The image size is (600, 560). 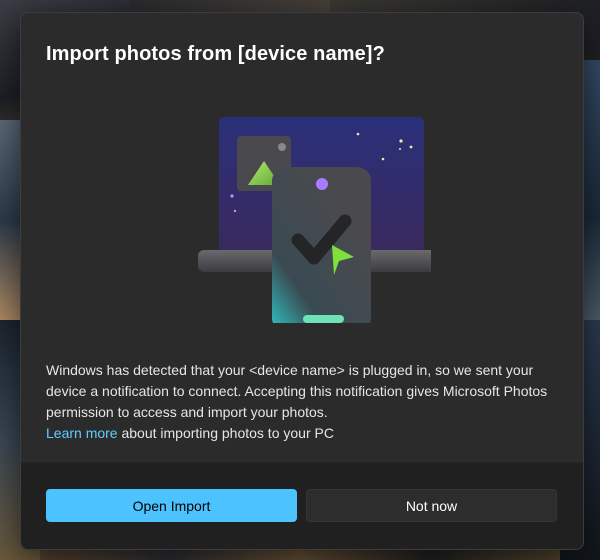 I want to click on phone-camera, so click(x=322, y=184).